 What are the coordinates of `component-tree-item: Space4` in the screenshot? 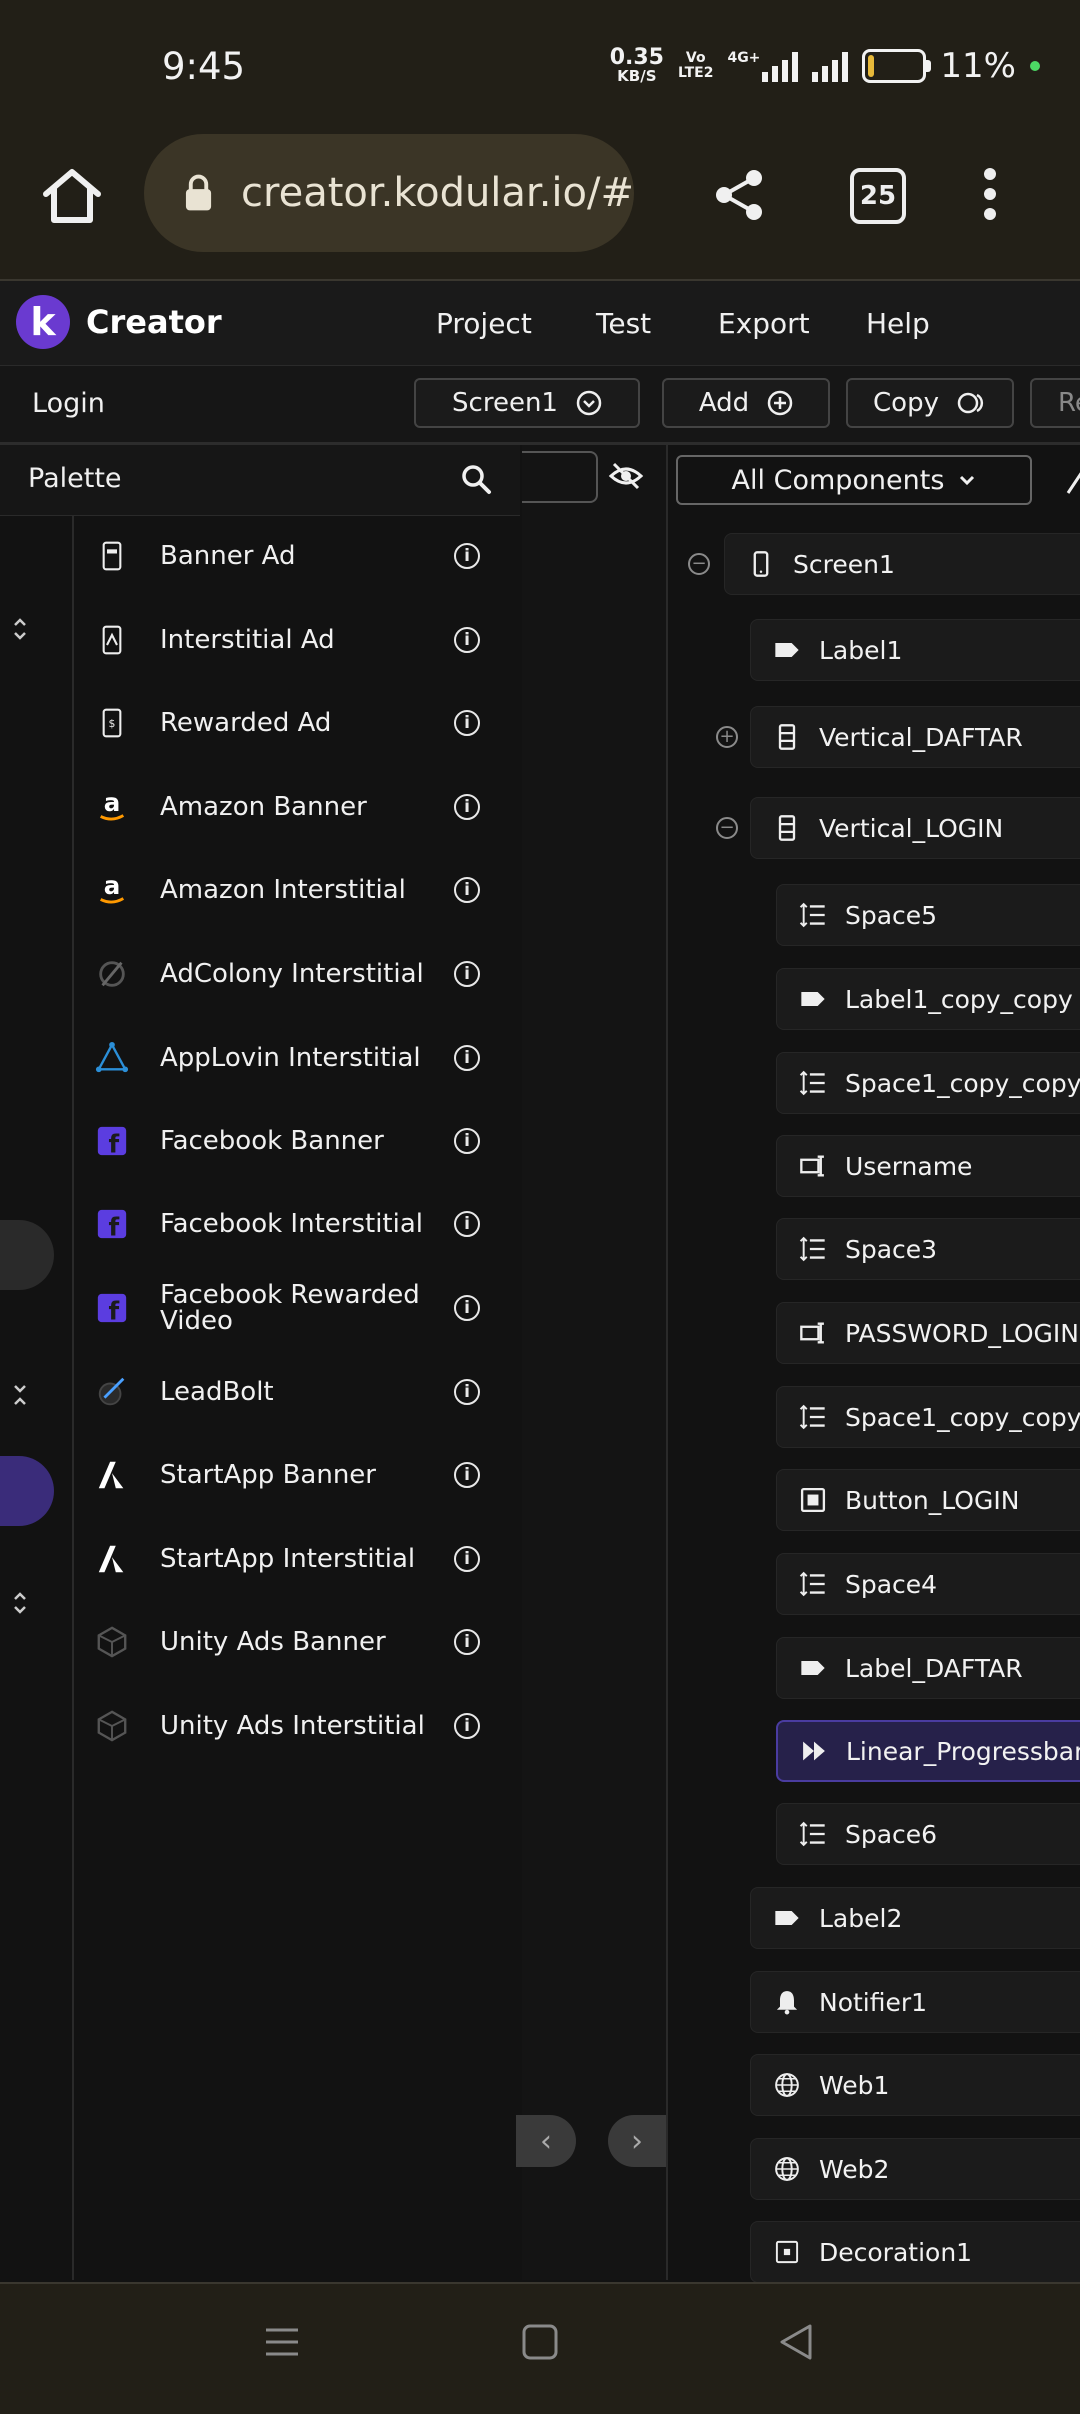 It's located at (928, 1584).